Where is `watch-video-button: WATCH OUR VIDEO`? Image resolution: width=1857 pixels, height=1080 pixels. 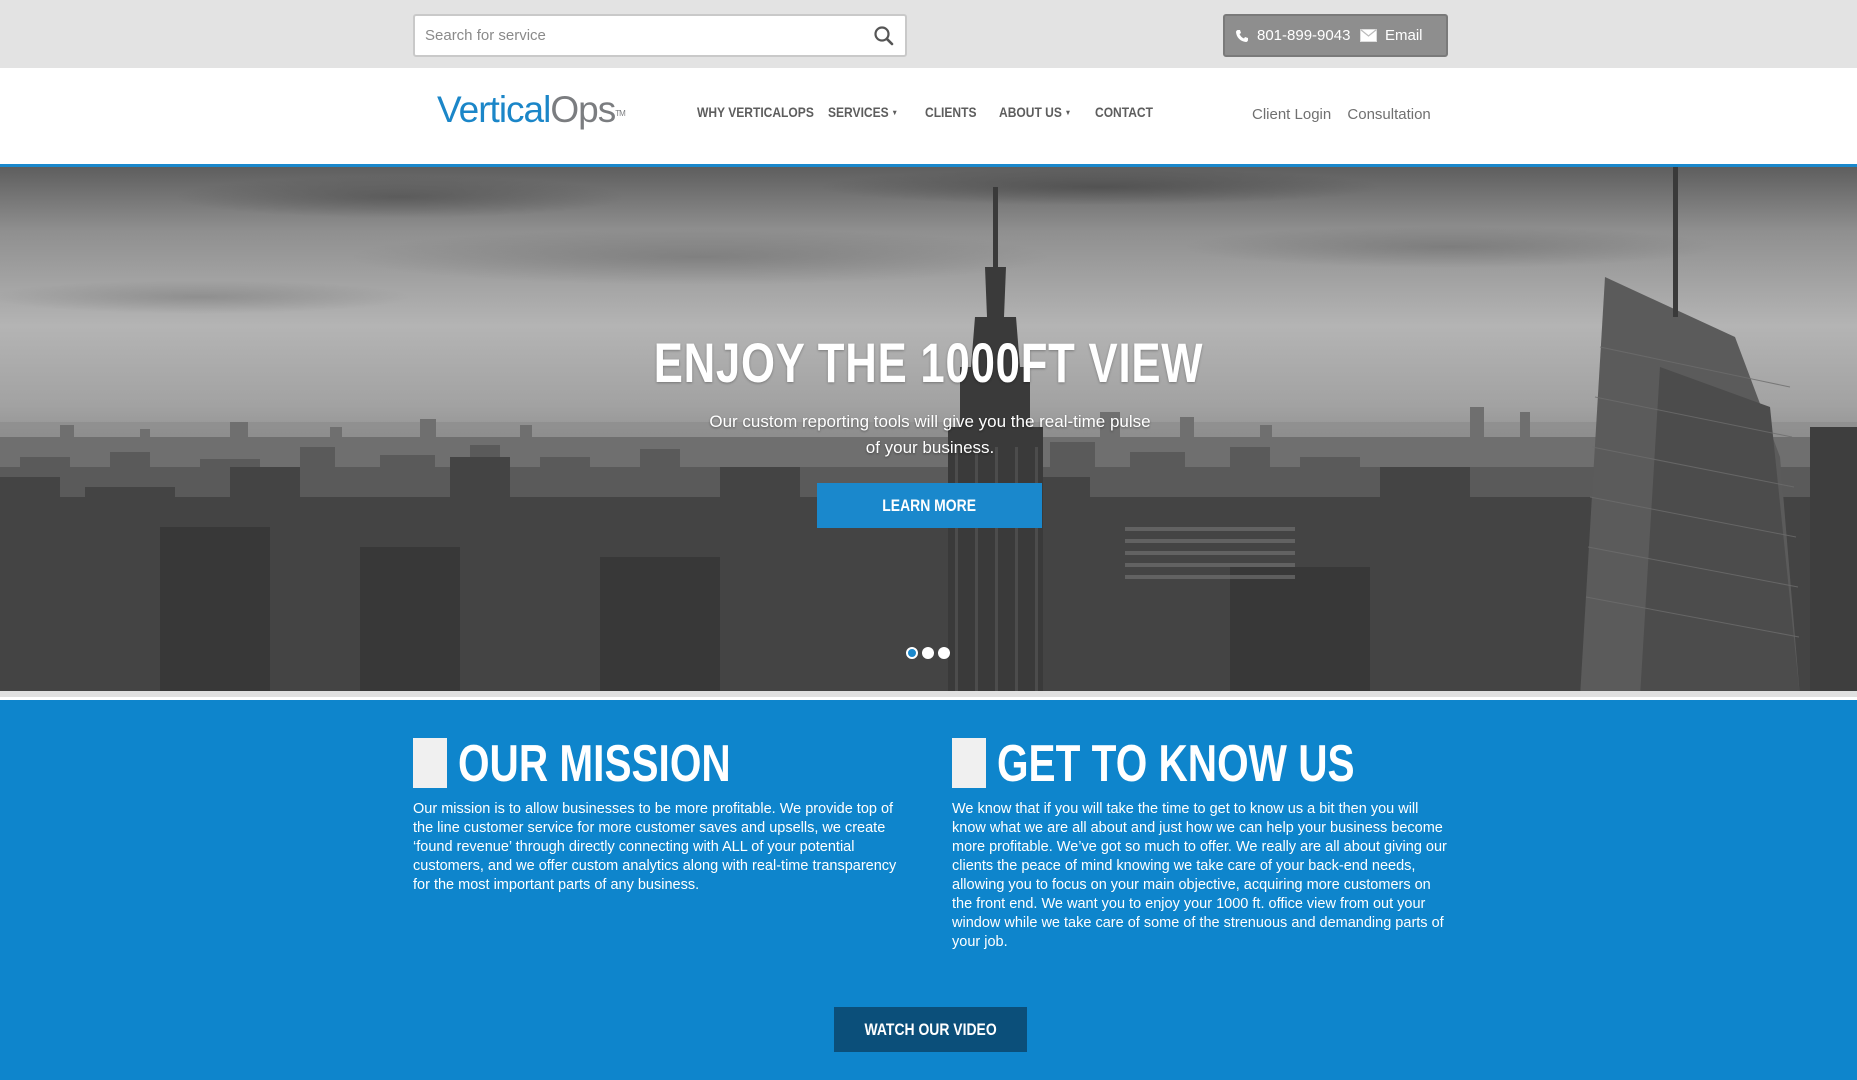
watch-video-button: WATCH OUR VIDEO is located at coordinates (930, 1029).